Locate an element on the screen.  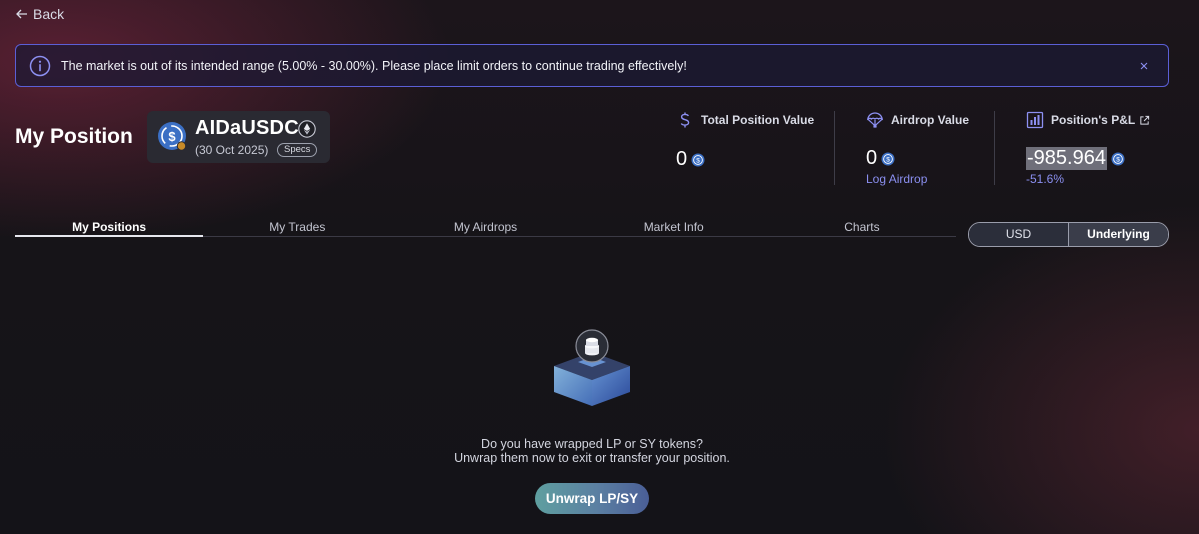
pnl-change: -51.6% is located at coordinates (1045, 179).